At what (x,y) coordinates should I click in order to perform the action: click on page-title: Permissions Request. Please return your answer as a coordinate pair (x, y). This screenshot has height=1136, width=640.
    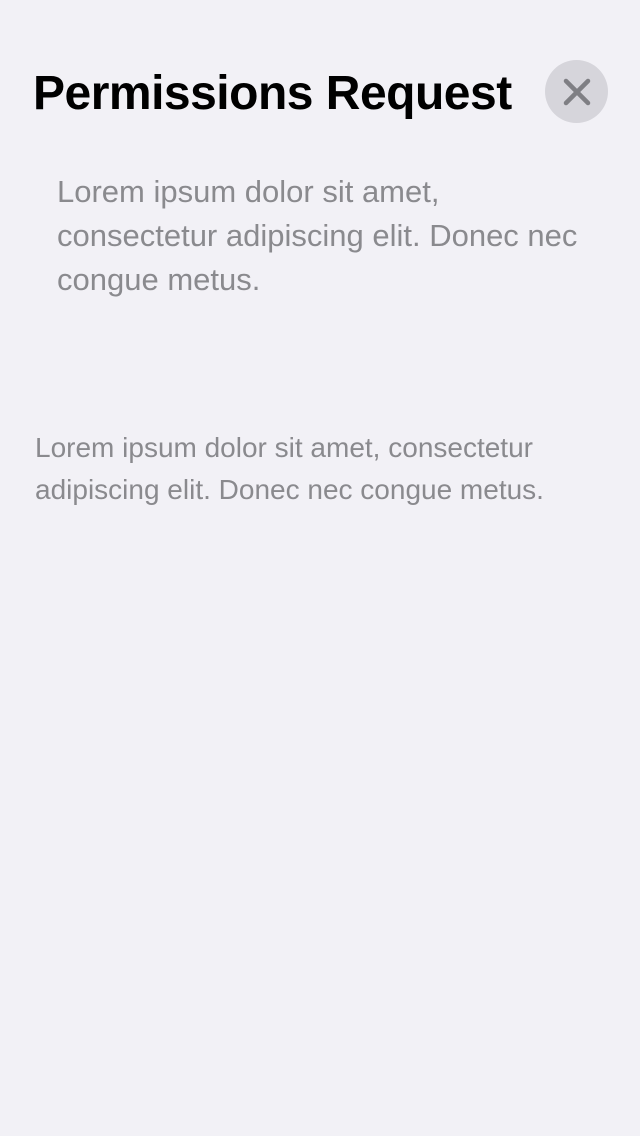
    Looking at the image, I should click on (272, 93).